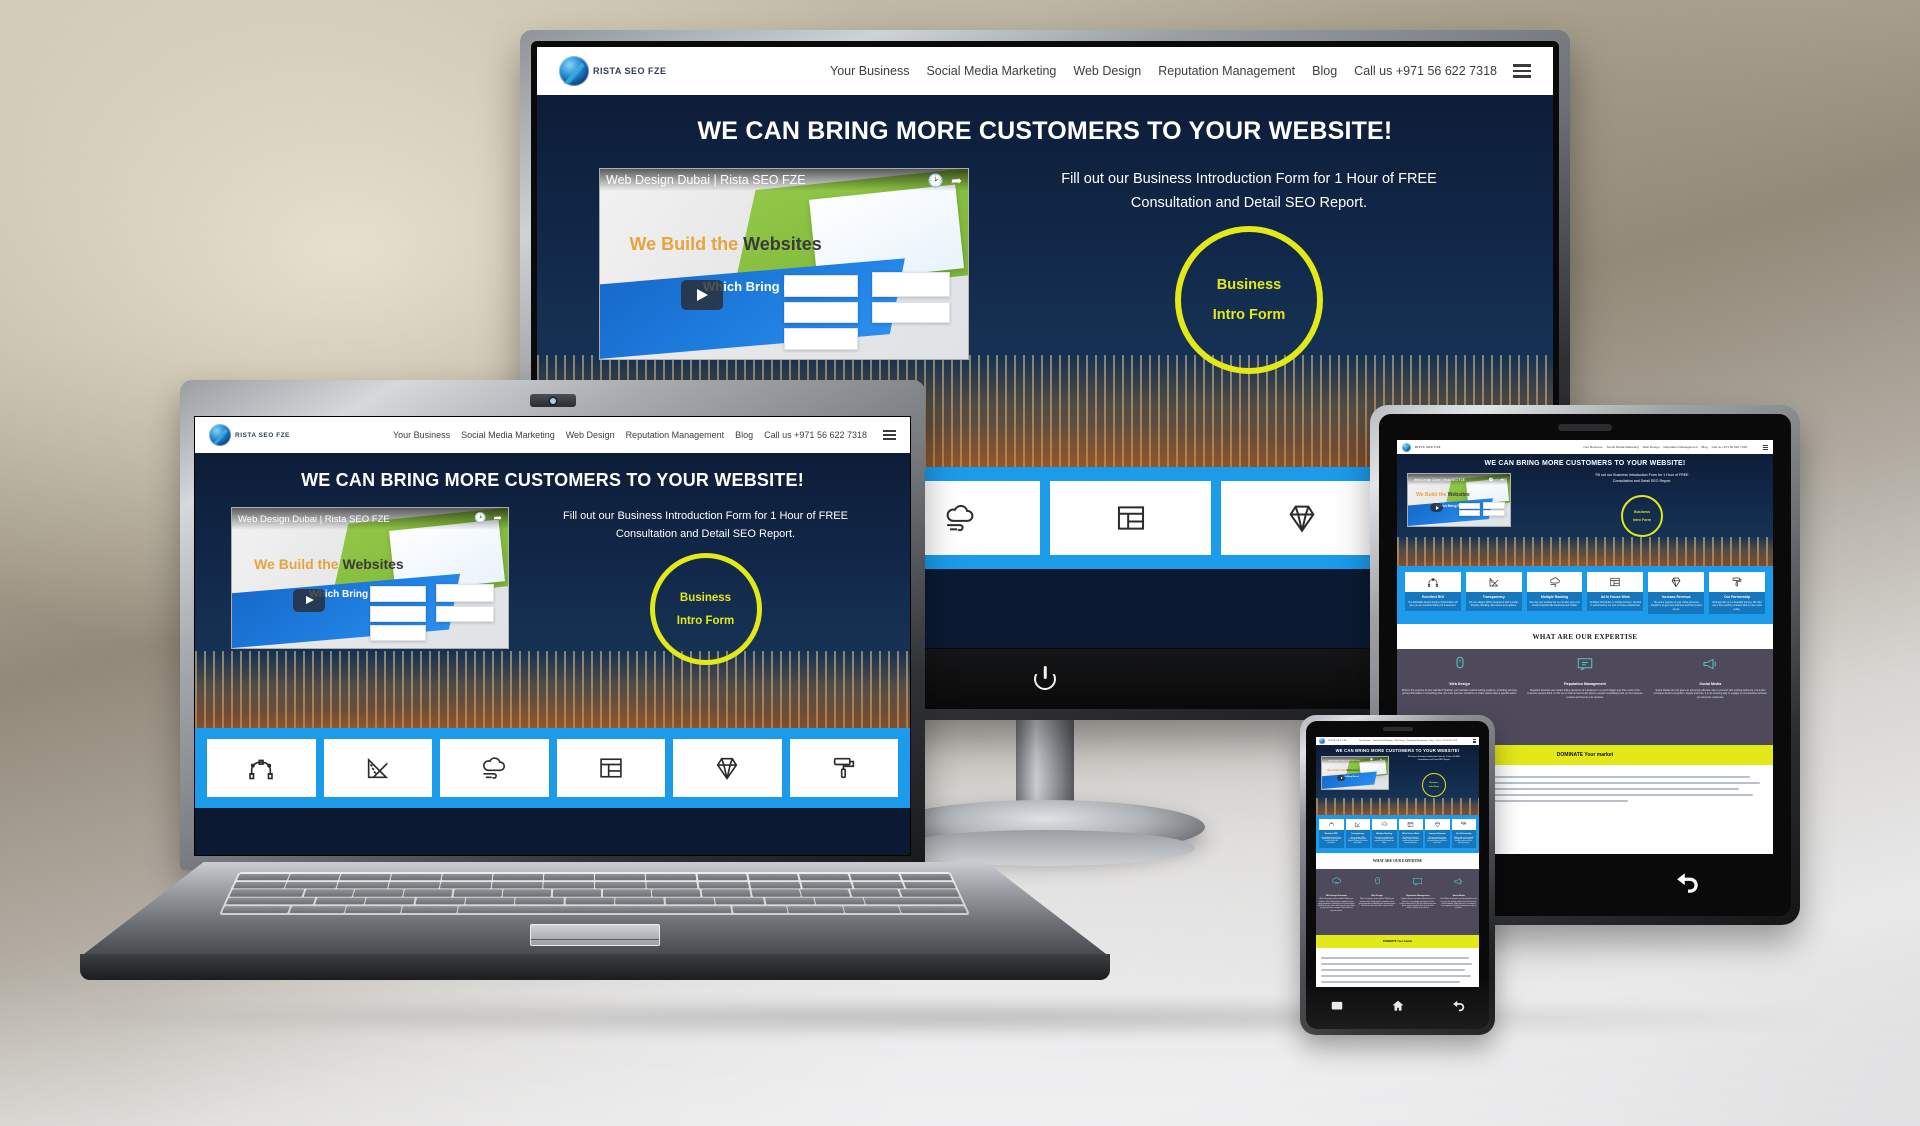  What do you see at coordinates (1642, 519) in the screenshot?
I see `cta-line-2: Intro Form` at bounding box center [1642, 519].